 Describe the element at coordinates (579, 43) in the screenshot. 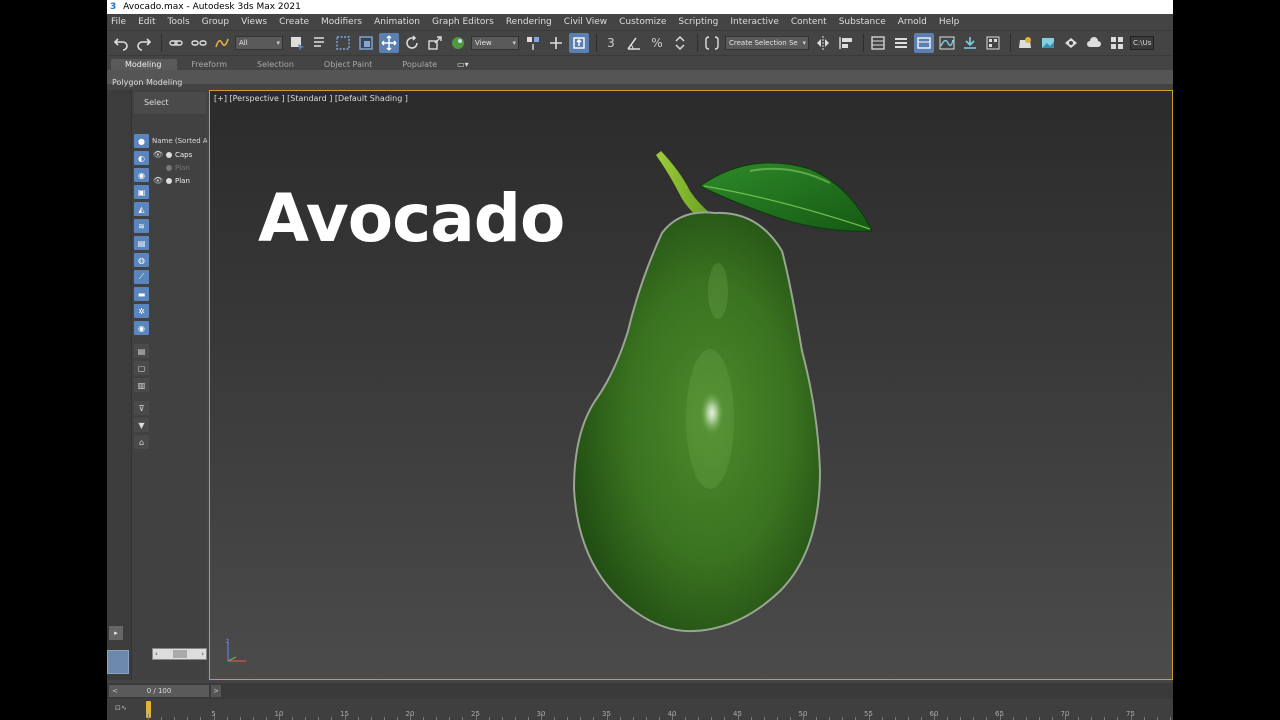

I see `keyboard-shortcut-override-icon` at that location.